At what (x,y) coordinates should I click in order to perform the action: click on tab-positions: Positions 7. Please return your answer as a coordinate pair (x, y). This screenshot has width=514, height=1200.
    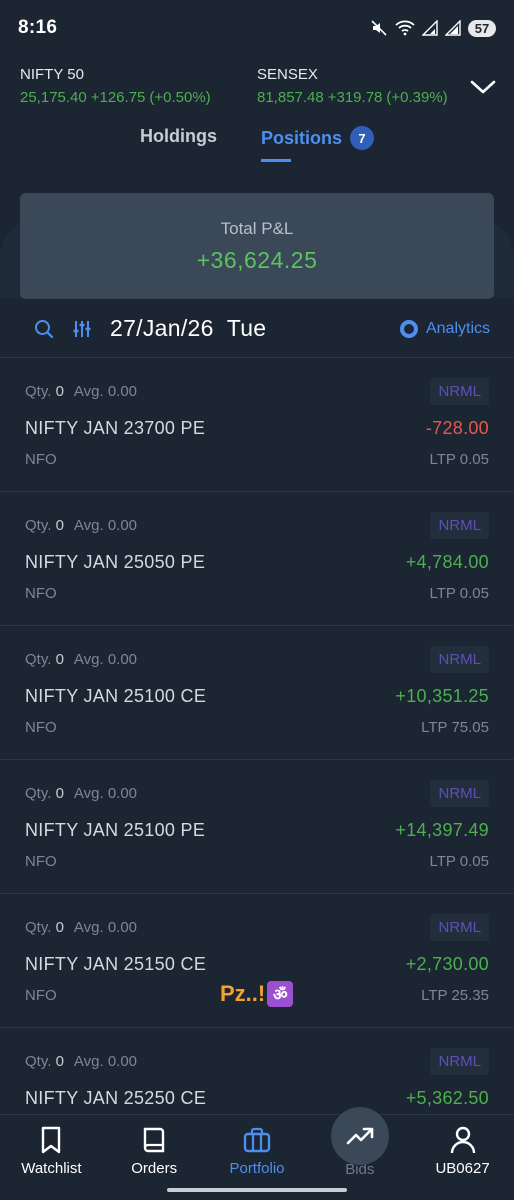
    Looking at the image, I should click on (317, 144).